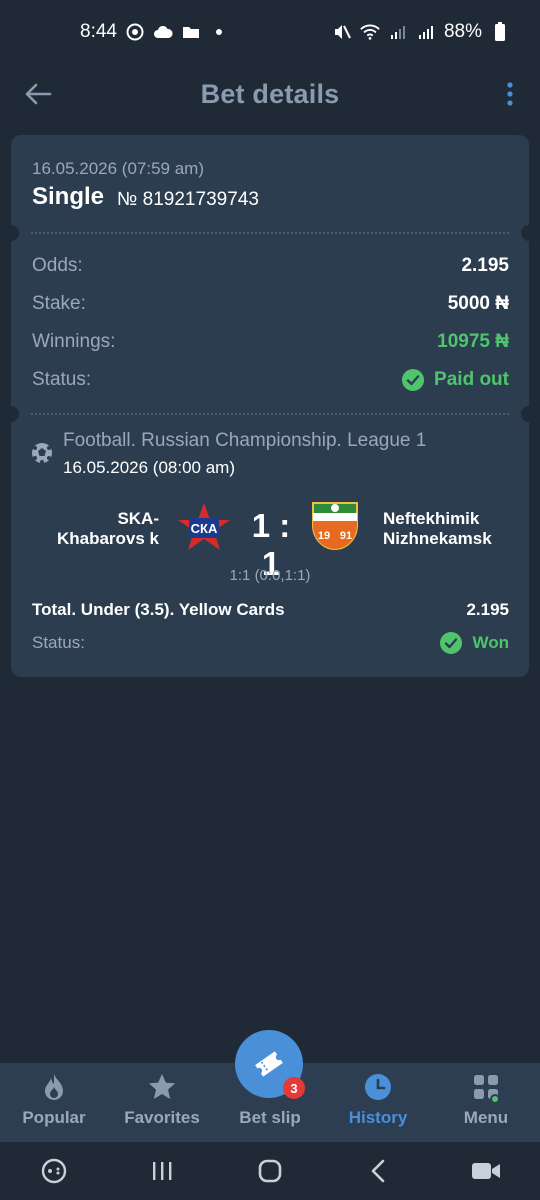 This screenshot has height=1200, width=540. I want to click on back-nav-button, so click(378, 1171).